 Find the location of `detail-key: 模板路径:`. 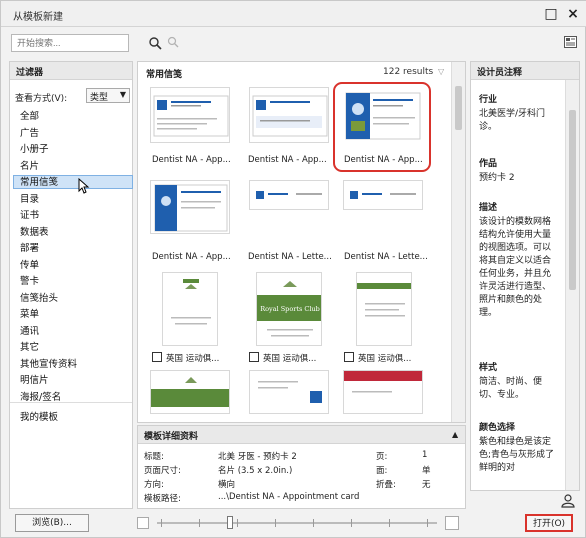

detail-key: 模板路径: is located at coordinates (162, 499).